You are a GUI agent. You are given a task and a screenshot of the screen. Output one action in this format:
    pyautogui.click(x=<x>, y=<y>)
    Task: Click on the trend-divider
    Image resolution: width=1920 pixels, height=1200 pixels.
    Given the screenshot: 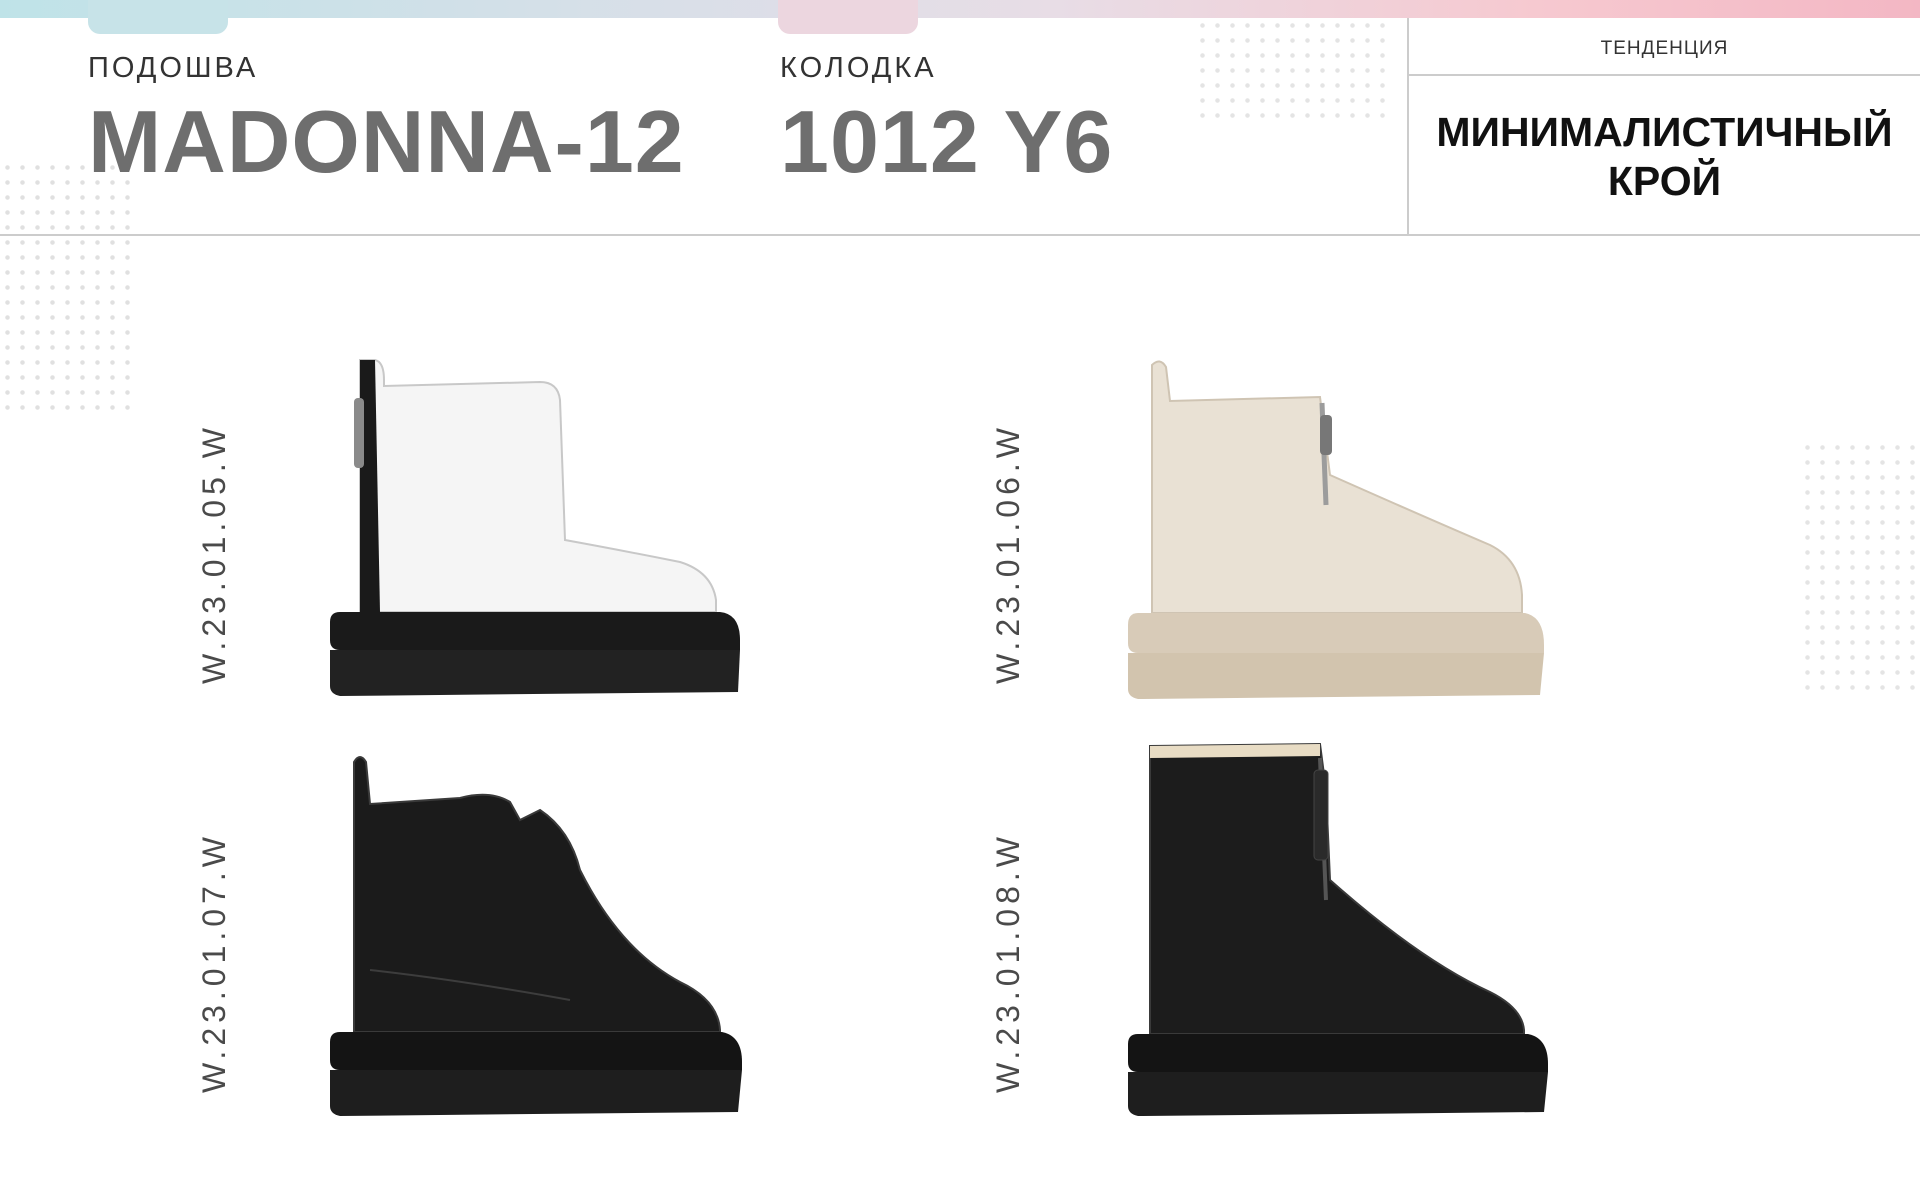 What is the action you would take?
    pyautogui.click(x=1664, y=75)
    